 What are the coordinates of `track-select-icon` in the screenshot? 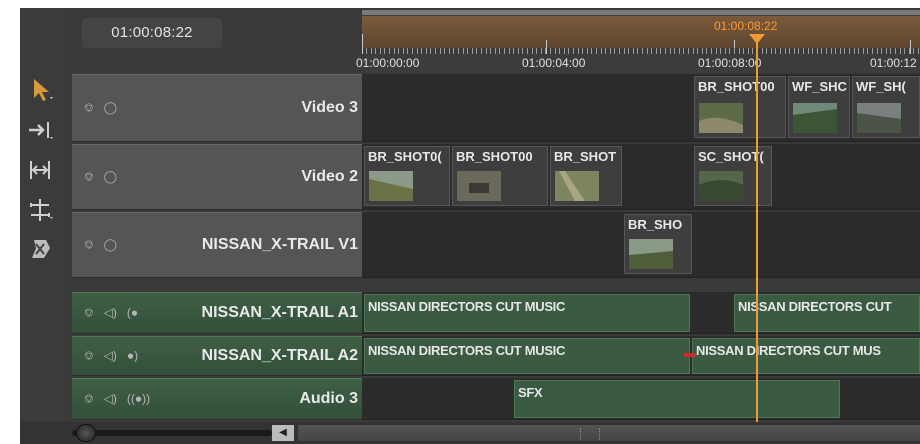 It's located at (41, 130).